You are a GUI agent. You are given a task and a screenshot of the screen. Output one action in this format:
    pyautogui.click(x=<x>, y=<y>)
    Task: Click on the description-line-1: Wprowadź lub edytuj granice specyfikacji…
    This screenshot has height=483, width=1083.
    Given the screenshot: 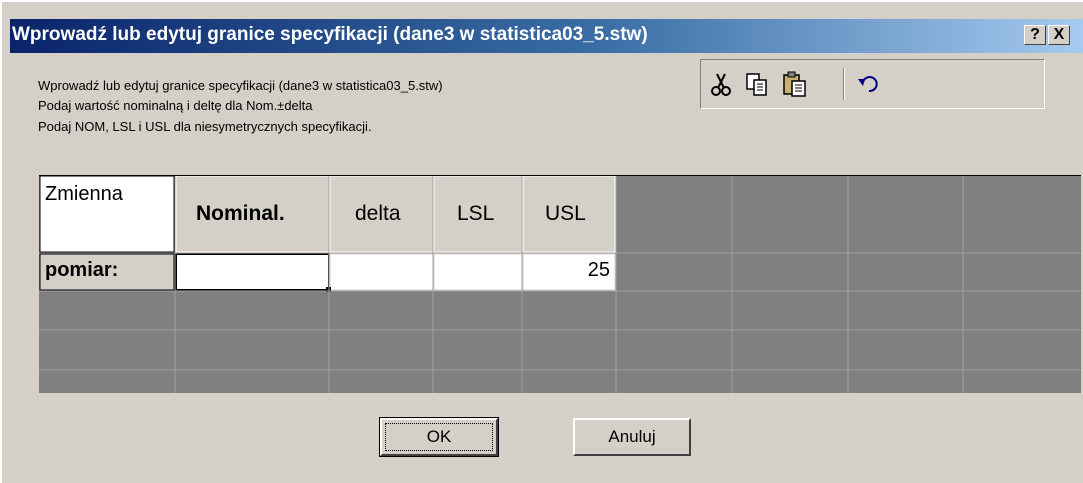 What is the action you would take?
    pyautogui.click(x=240, y=85)
    